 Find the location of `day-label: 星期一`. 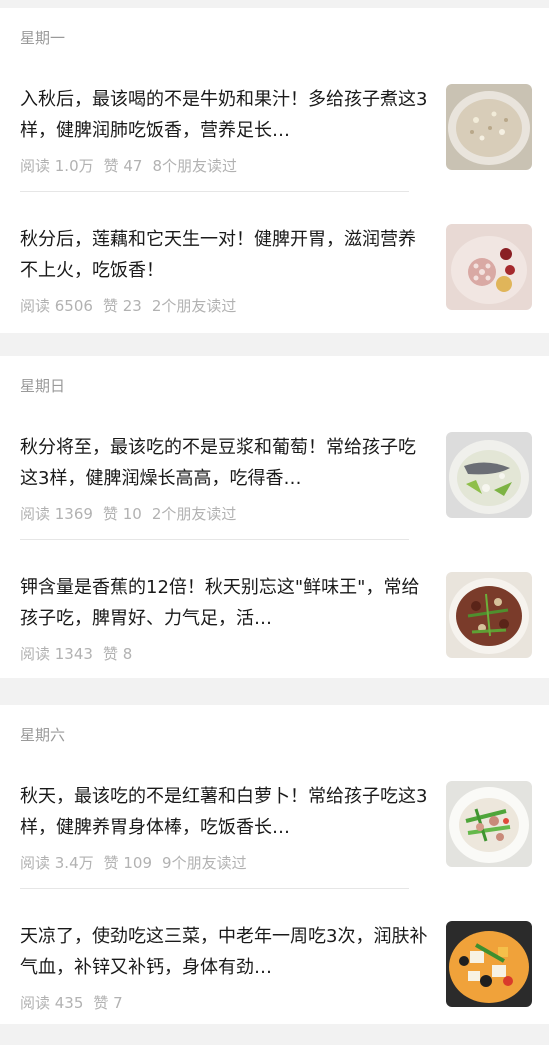

day-label: 星期一 is located at coordinates (43, 38).